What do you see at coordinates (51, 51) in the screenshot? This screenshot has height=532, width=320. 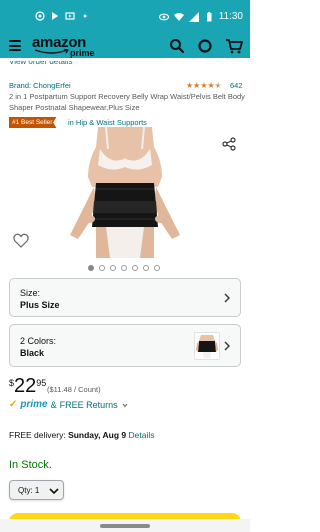 I see `smile-arrow-icon` at bounding box center [51, 51].